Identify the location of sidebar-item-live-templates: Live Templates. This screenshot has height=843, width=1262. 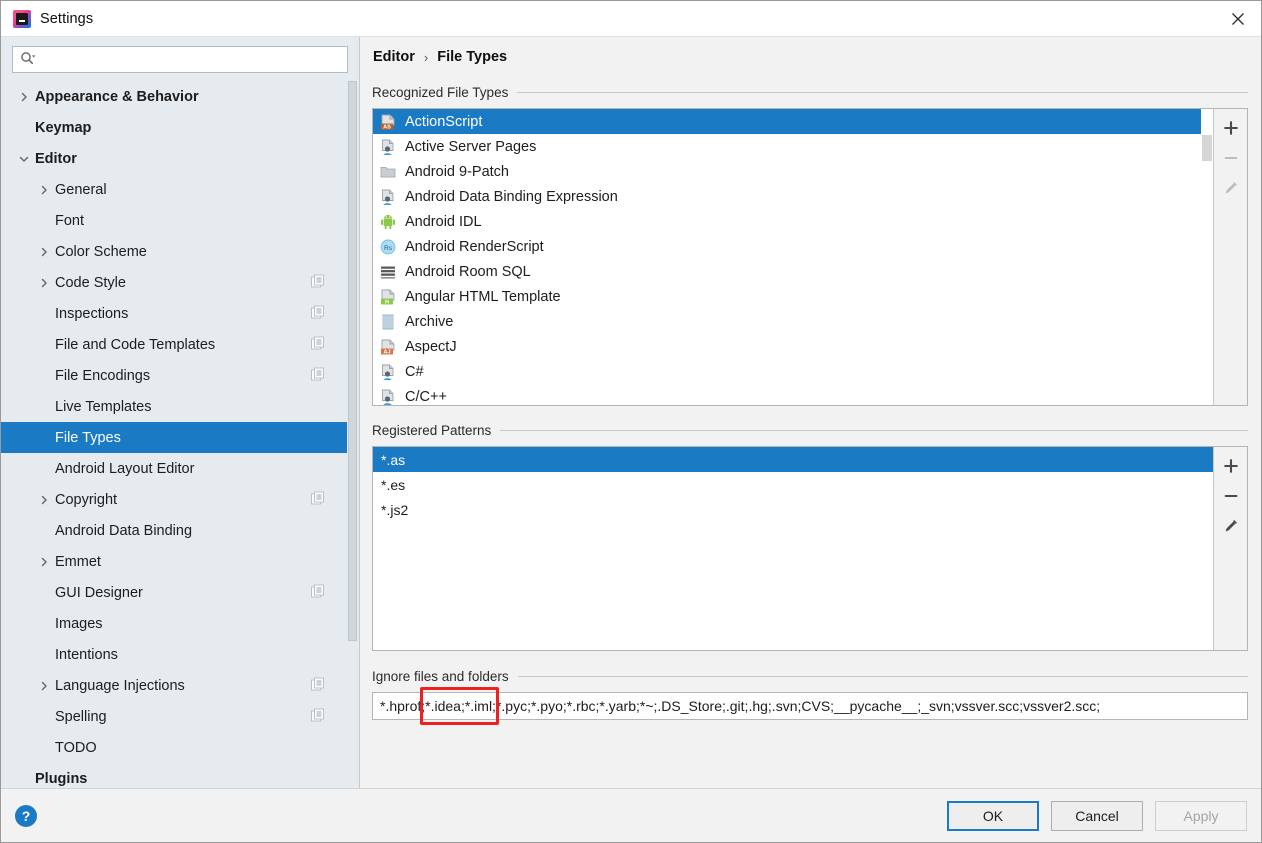
(174, 406).